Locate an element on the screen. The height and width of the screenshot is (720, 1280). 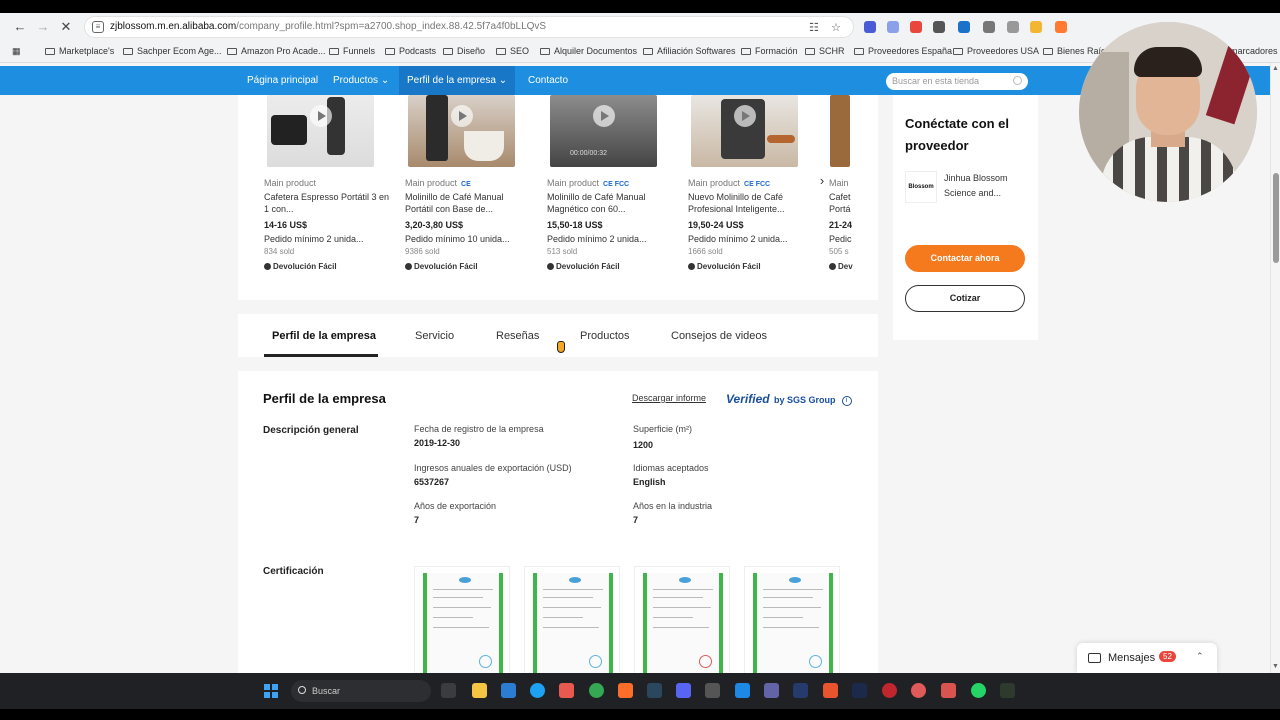
product-card: Main Cafet Portá 21-24 Pedic 505 s Dev is located at coordinates (844, 197).